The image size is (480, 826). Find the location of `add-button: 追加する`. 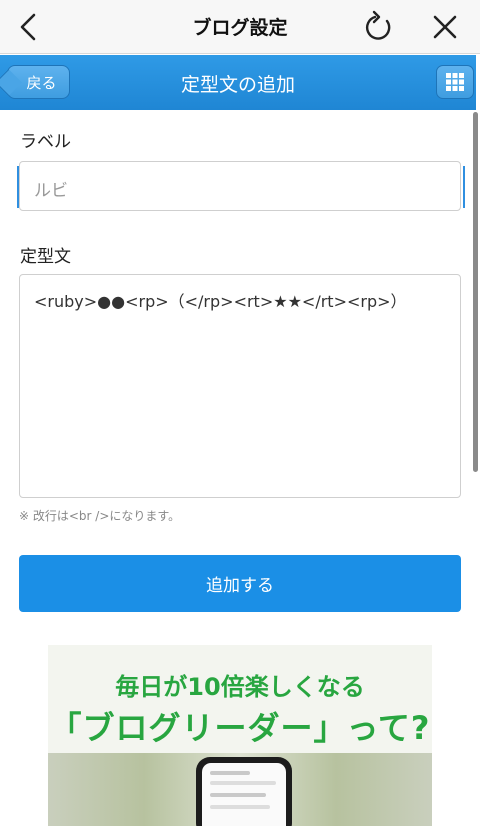

add-button: 追加する is located at coordinates (240, 583).